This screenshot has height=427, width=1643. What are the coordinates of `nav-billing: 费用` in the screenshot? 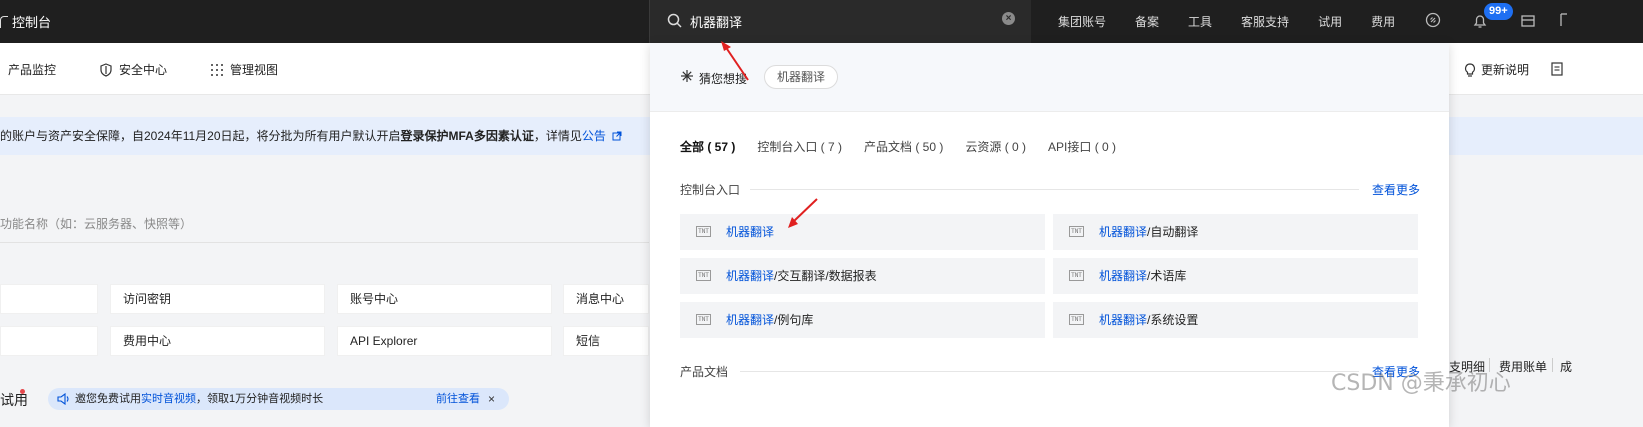 It's located at (1383, 21).